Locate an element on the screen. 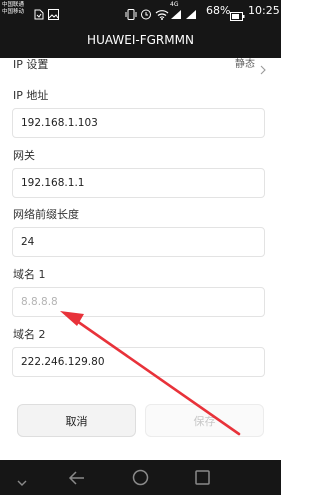 This screenshot has height=495, width=320. ip-setting-selector: IP 设置 静态 is located at coordinates (140, 66).